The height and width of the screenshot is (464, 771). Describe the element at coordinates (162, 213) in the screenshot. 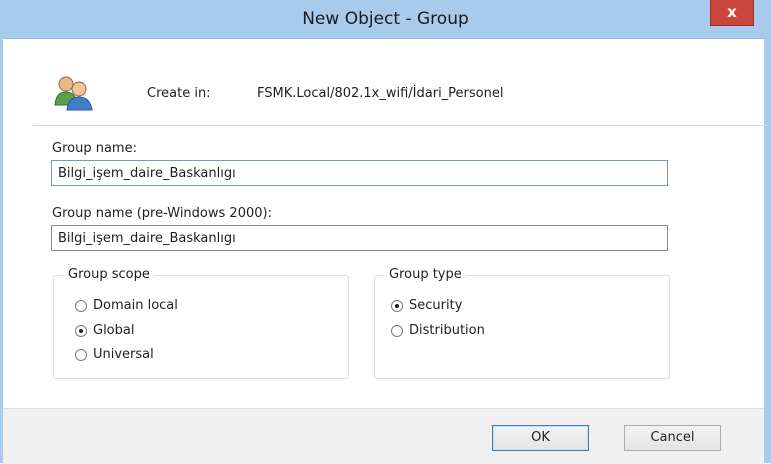

I see `group-name-pre2000-label: Group name (pre-Windows 2000):` at that location.